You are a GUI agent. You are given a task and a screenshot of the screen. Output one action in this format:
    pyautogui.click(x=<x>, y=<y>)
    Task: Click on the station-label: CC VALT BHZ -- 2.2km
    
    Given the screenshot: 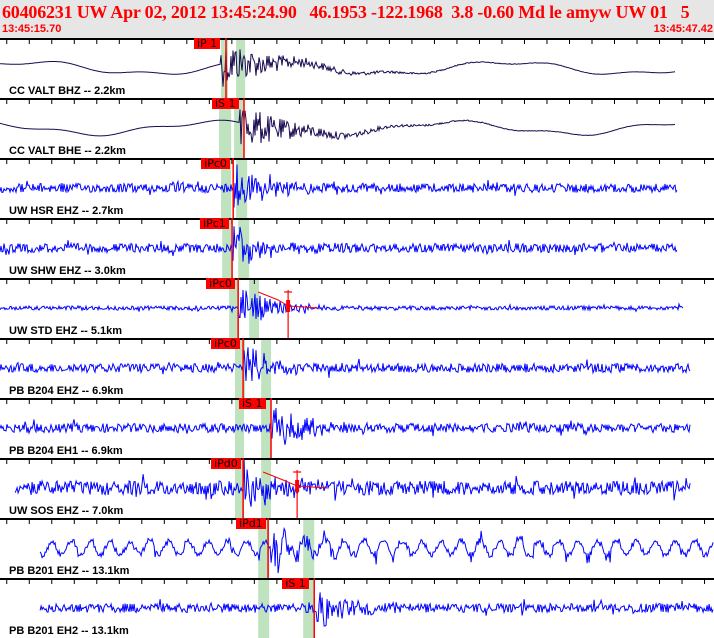 What is the action you would take?
    pyautogui.click(x=67, y=91)
    